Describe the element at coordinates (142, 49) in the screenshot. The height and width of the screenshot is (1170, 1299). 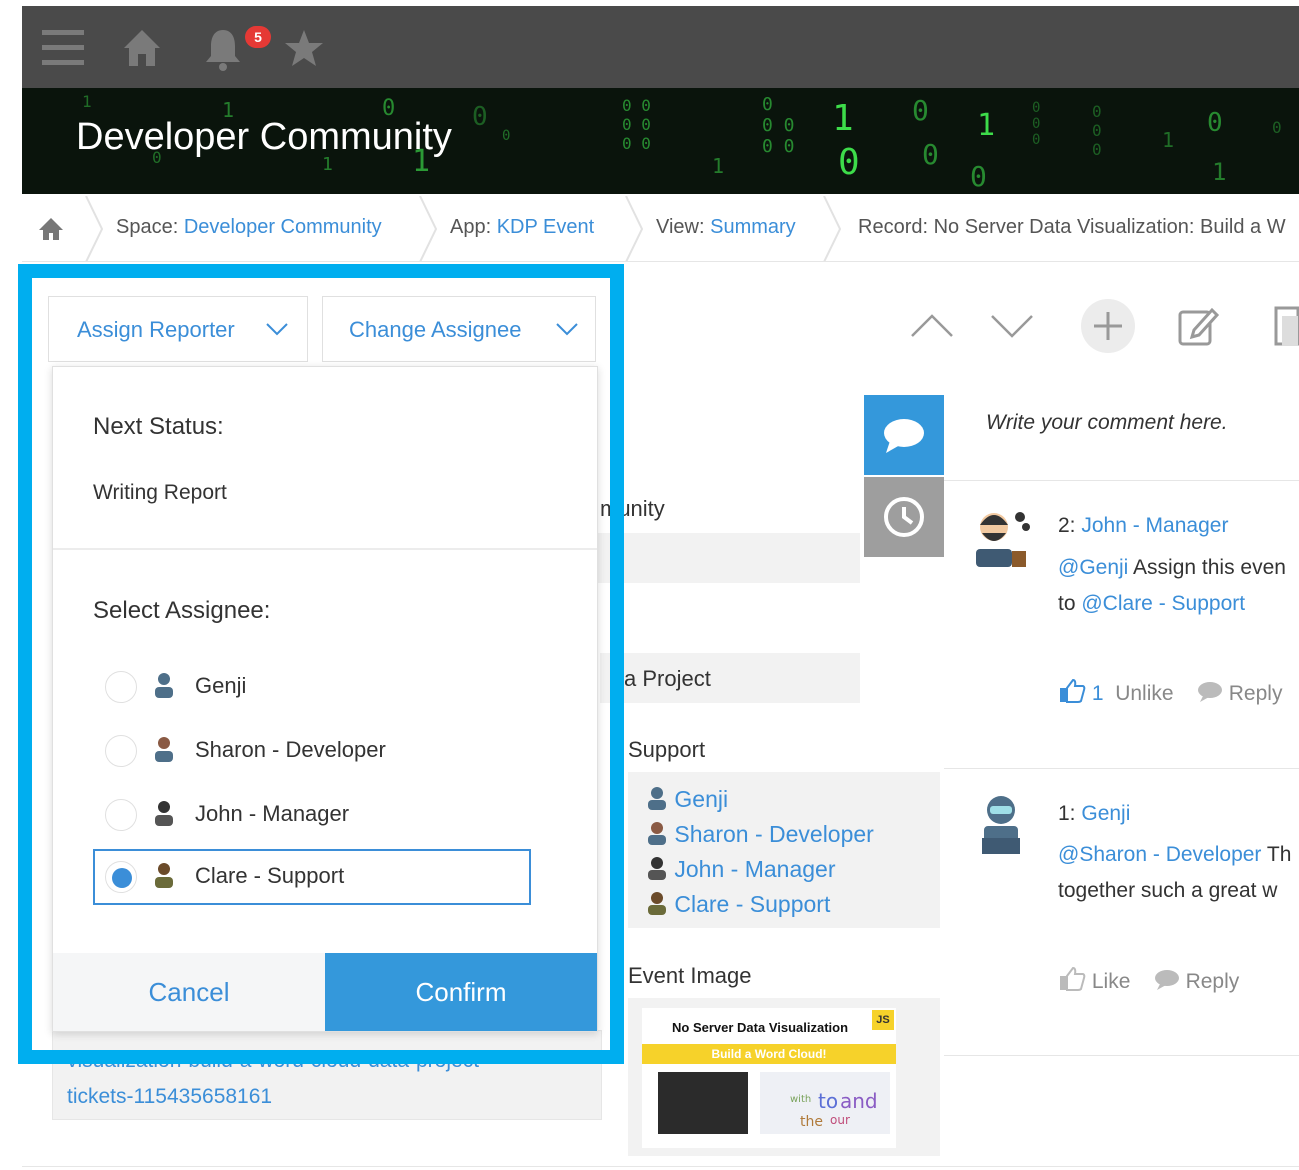
I see `home-icon` at that location.